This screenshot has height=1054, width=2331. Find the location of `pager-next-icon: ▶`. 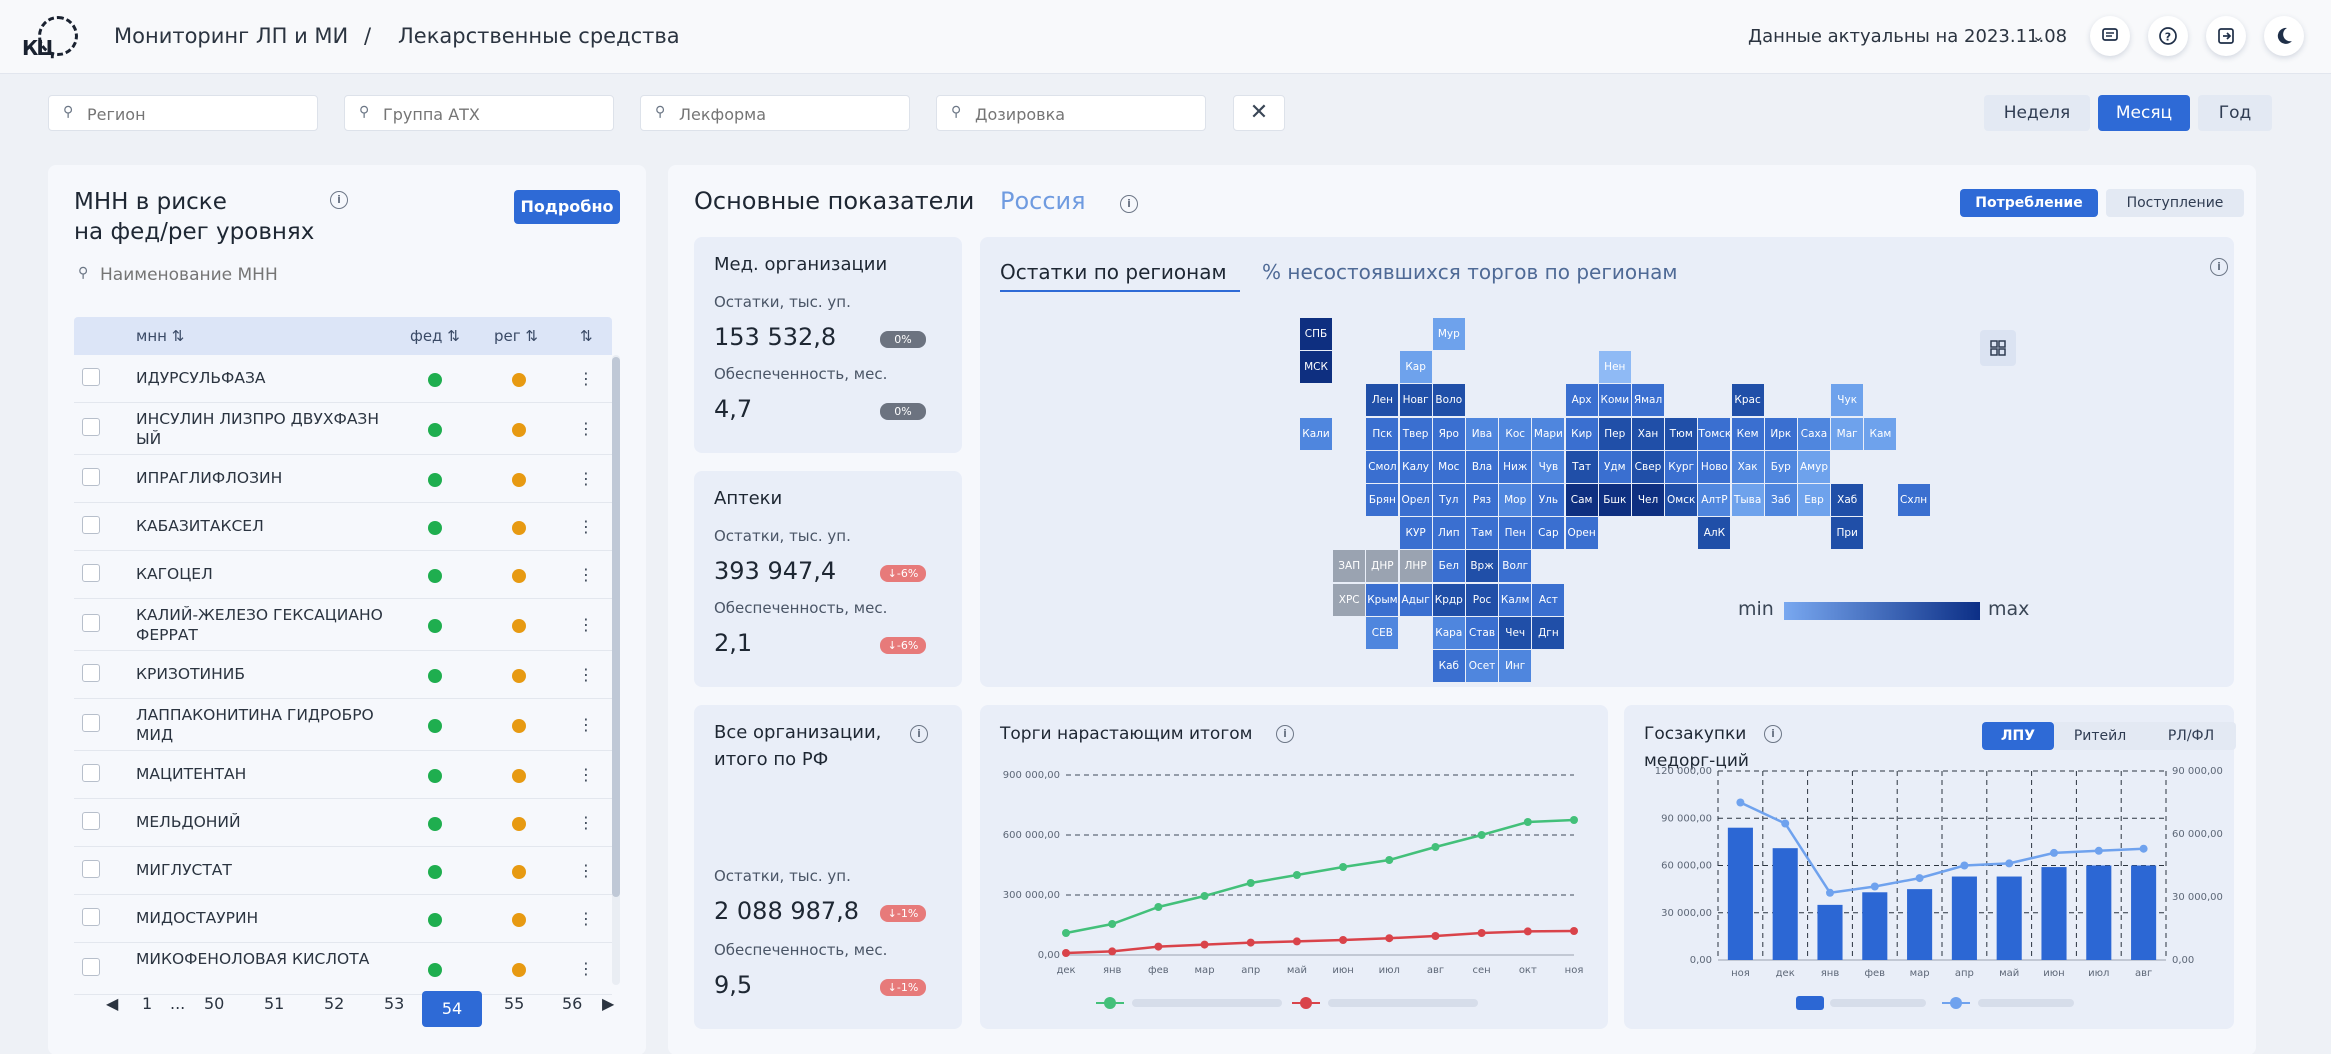

pager-next-icon: ▶ is located at coordinates (608, 1003).